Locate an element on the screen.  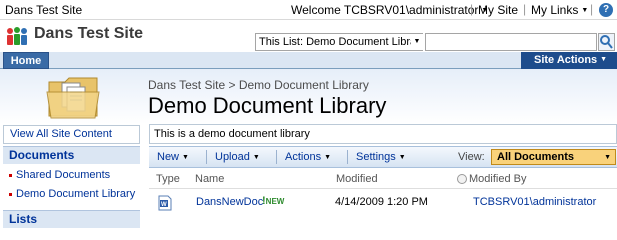
column-header-type: Type is located at coordinates (168, 179).